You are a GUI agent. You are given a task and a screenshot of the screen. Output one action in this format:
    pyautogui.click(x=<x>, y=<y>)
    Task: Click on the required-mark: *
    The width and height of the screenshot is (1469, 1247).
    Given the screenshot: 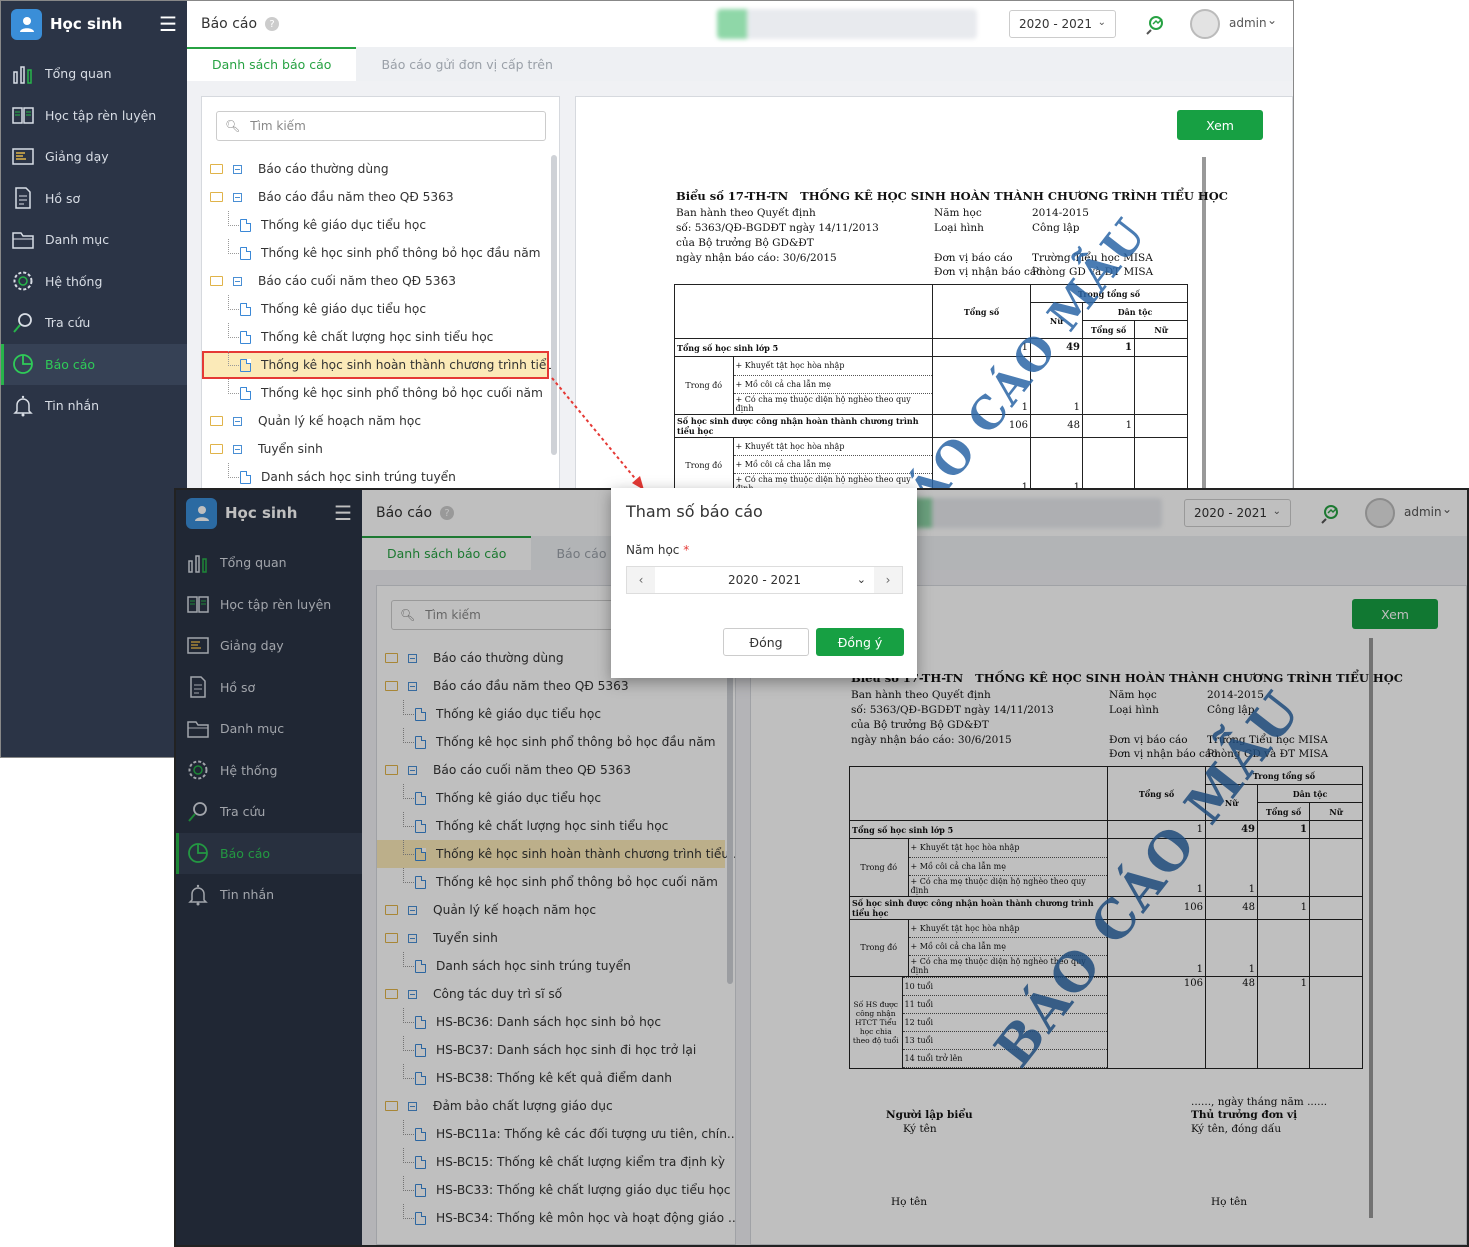 What is the action you would take?
    pyautogui.click(x=686, y=550)
    